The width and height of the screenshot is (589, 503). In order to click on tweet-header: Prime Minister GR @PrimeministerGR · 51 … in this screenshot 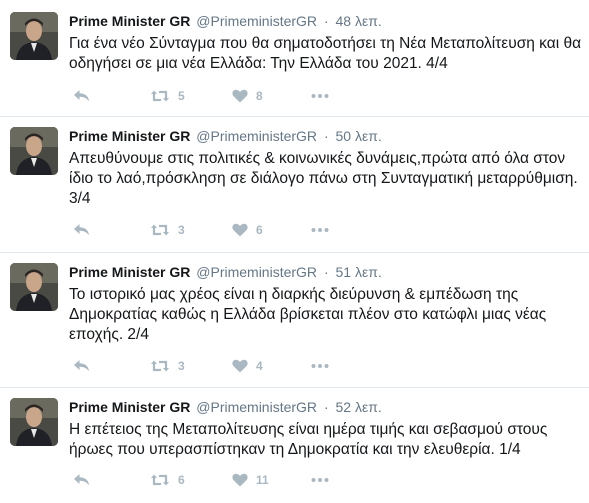, I will do `click(326, 272)`.